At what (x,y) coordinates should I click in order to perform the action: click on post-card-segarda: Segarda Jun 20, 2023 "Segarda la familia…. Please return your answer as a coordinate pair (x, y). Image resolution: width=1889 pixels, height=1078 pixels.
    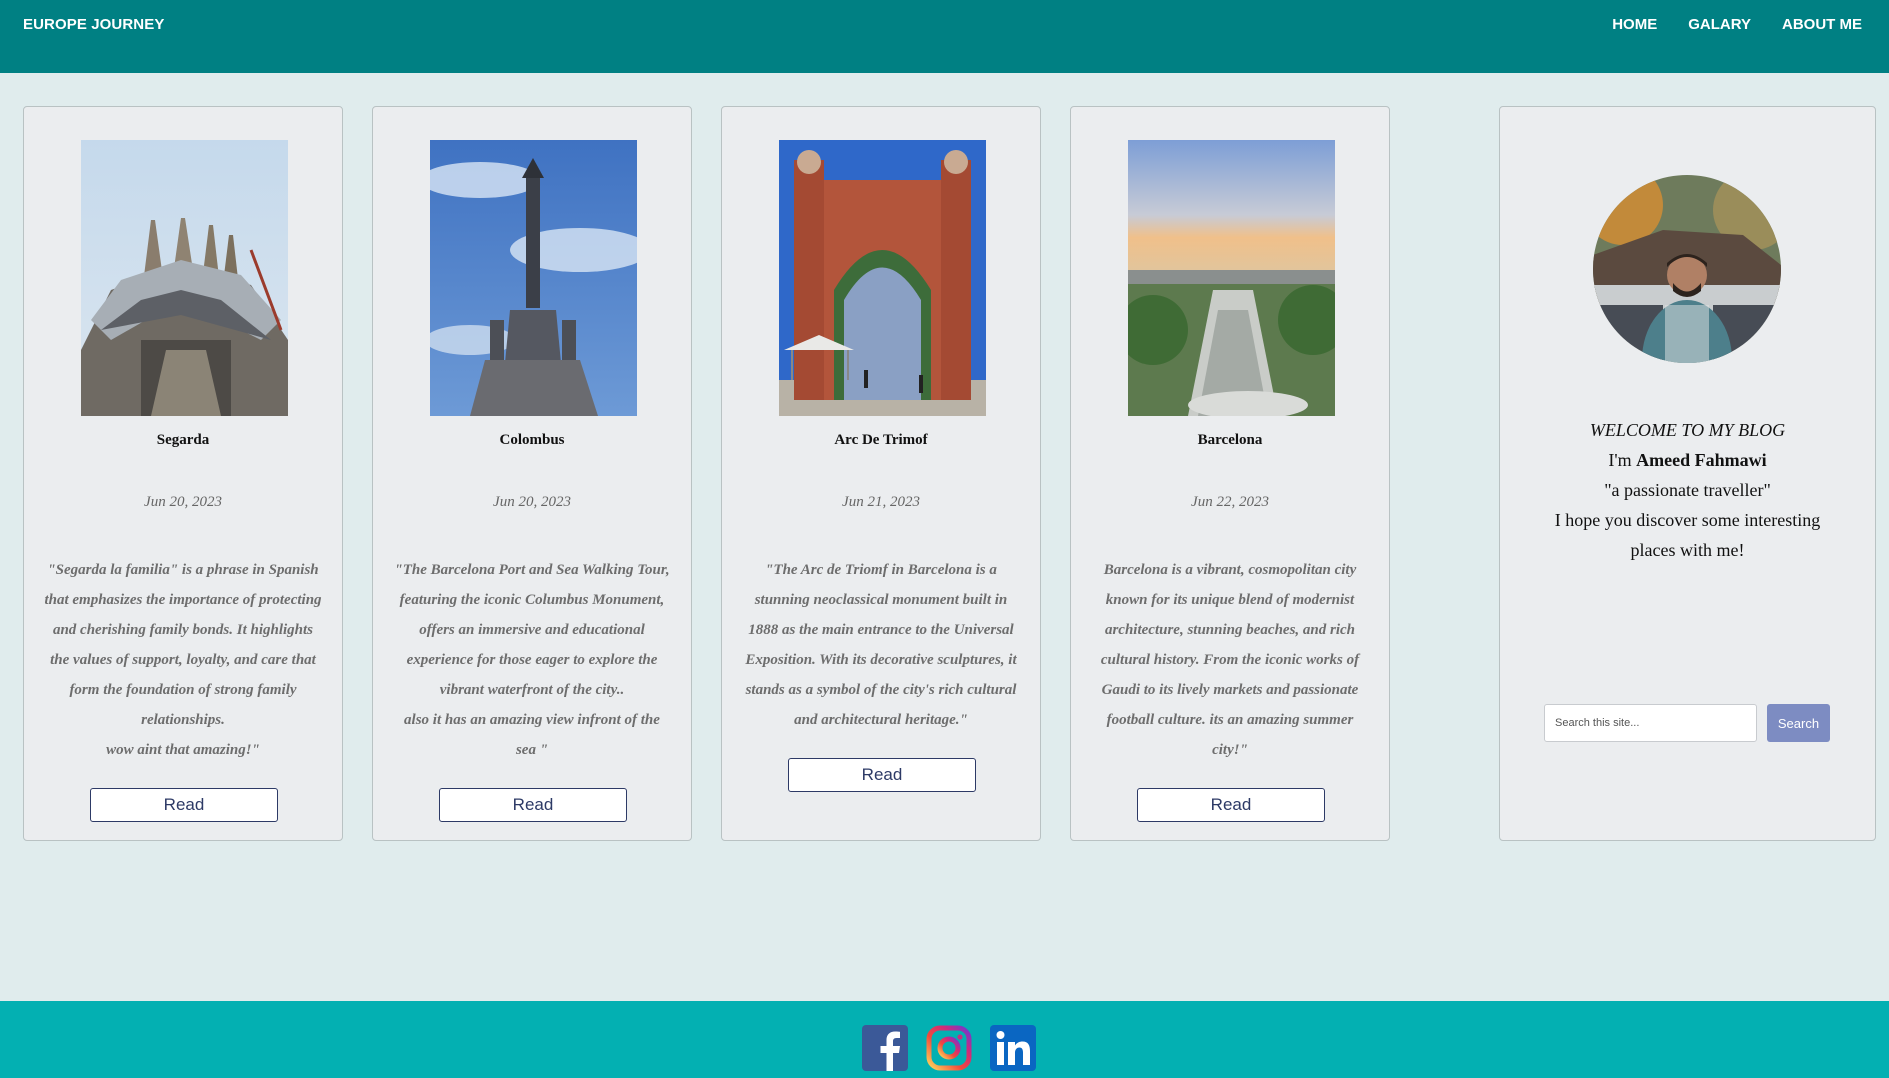
    Looking at the image, I should click on (183, 473).